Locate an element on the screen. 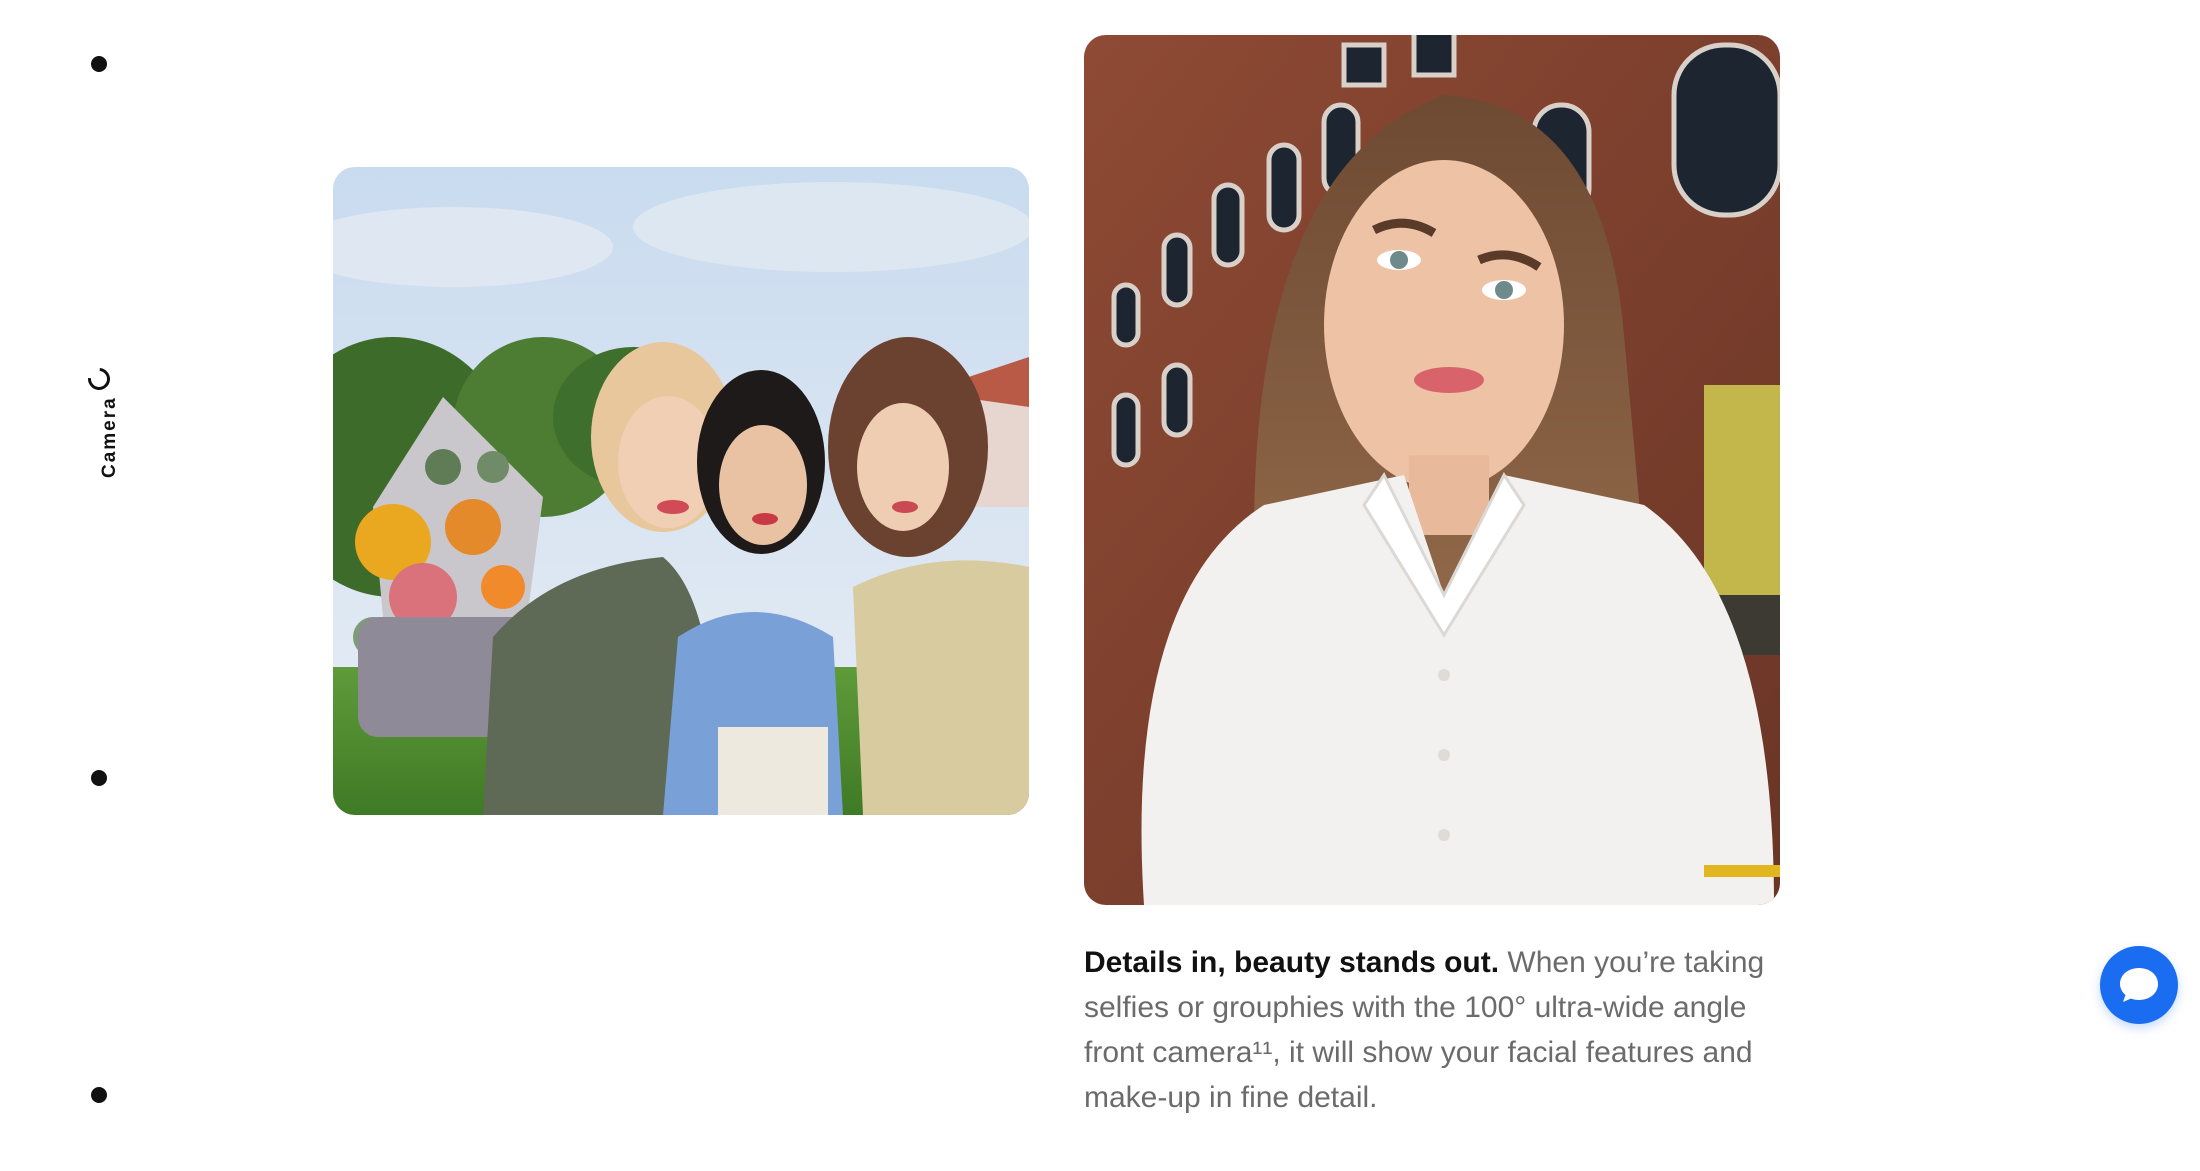  chat-button is located at coordinates (2139, 985).